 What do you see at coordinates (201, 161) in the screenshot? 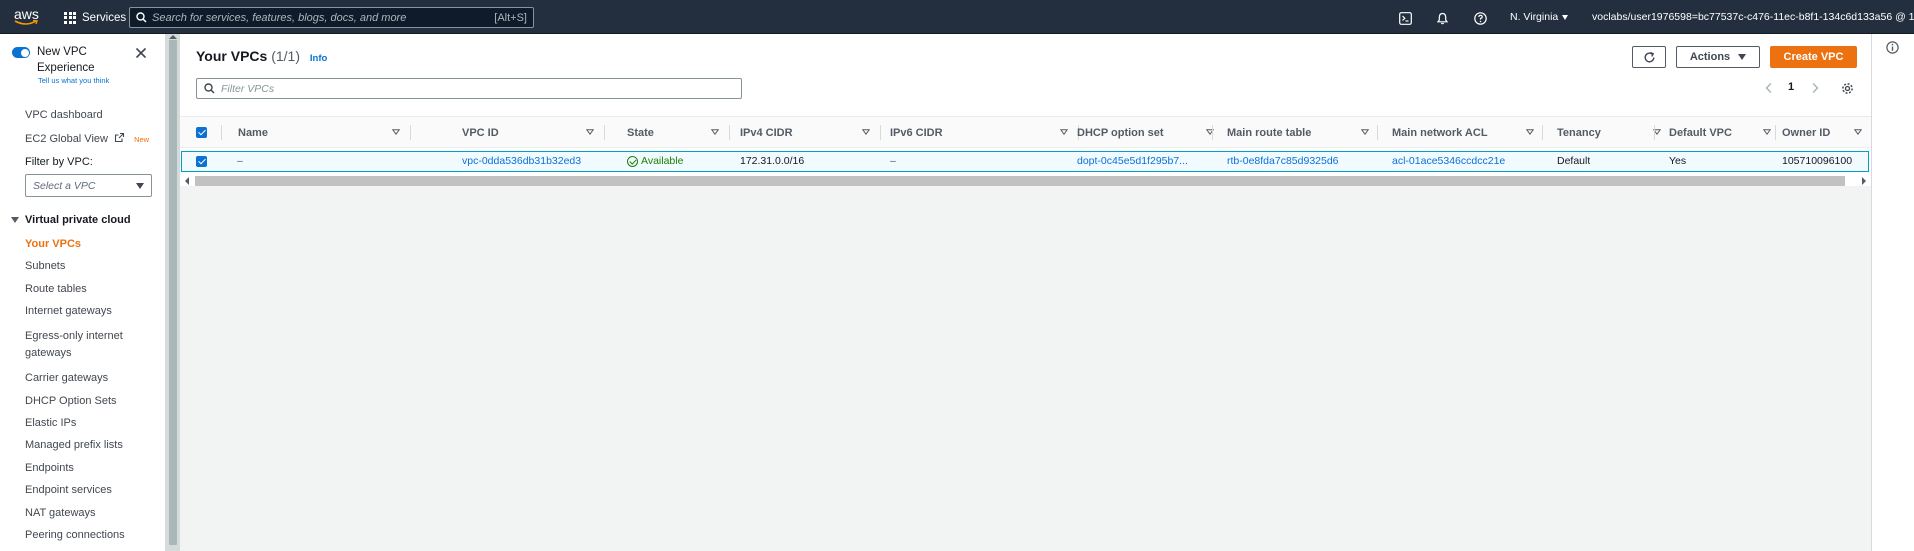
I see `row-checkbox` at bounding box center [201, 161].